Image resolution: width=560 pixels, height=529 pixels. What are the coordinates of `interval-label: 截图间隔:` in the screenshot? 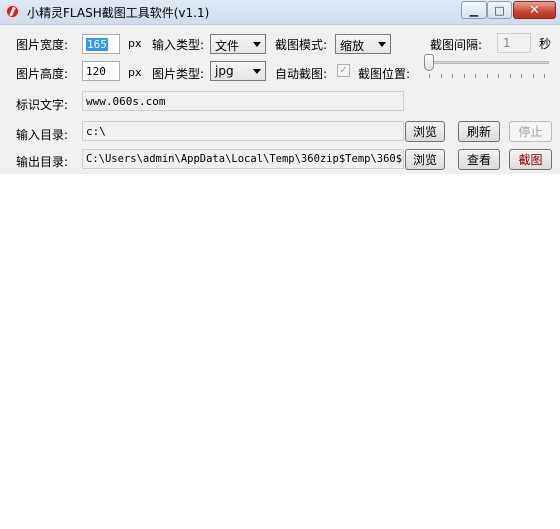 It's located at (456, 45).